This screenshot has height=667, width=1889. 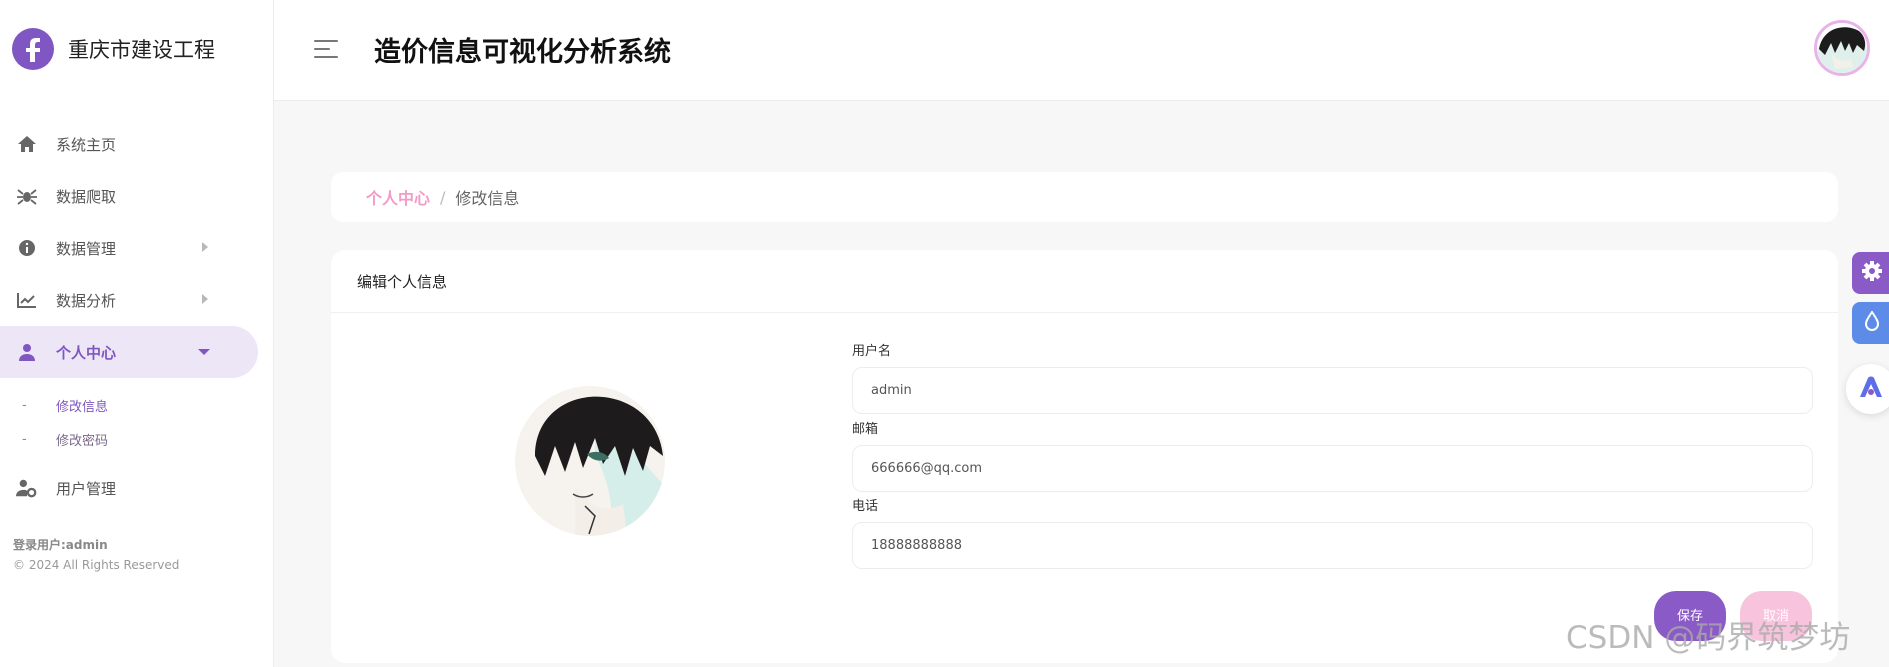 I want to click on sidebar-item-label: 数据分析, so click(x=86, y=300).